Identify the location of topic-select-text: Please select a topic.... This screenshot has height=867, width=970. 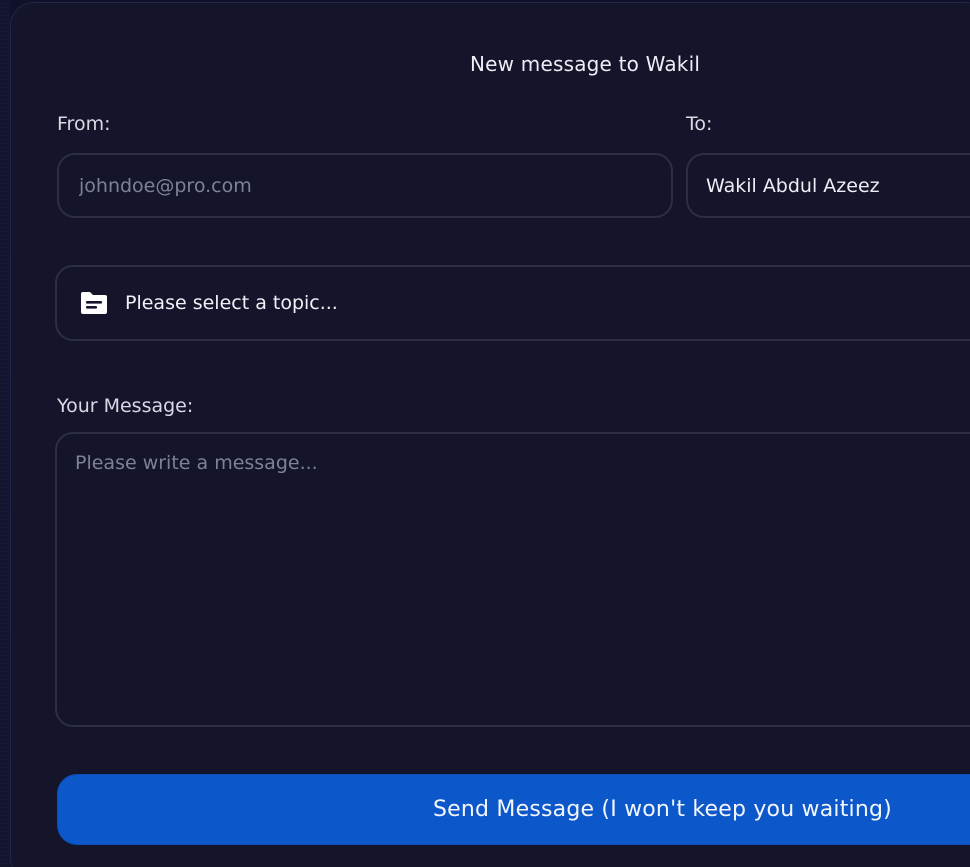
(231, 303).